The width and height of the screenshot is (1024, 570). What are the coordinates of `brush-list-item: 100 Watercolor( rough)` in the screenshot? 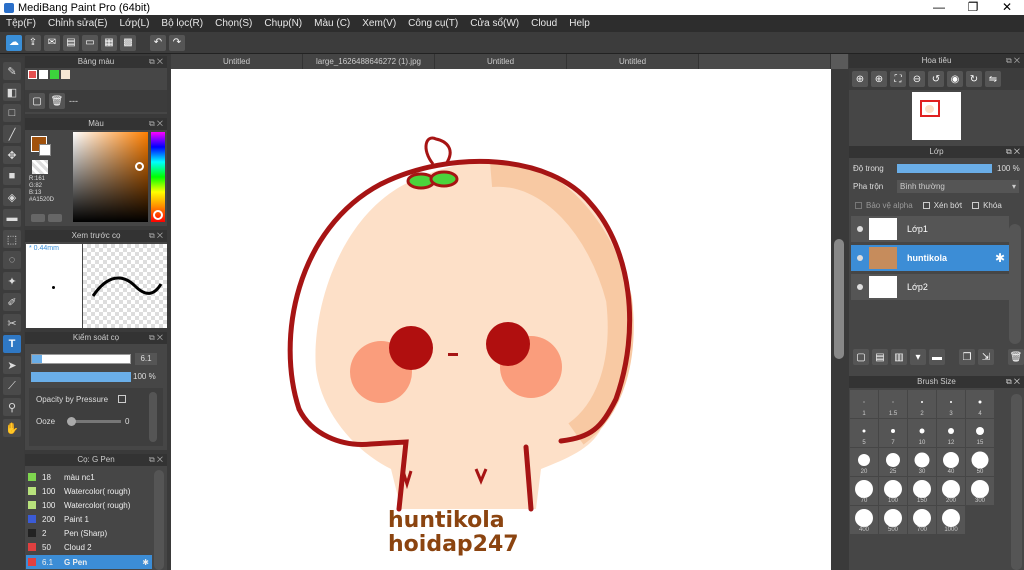 It's located at (89, 491).